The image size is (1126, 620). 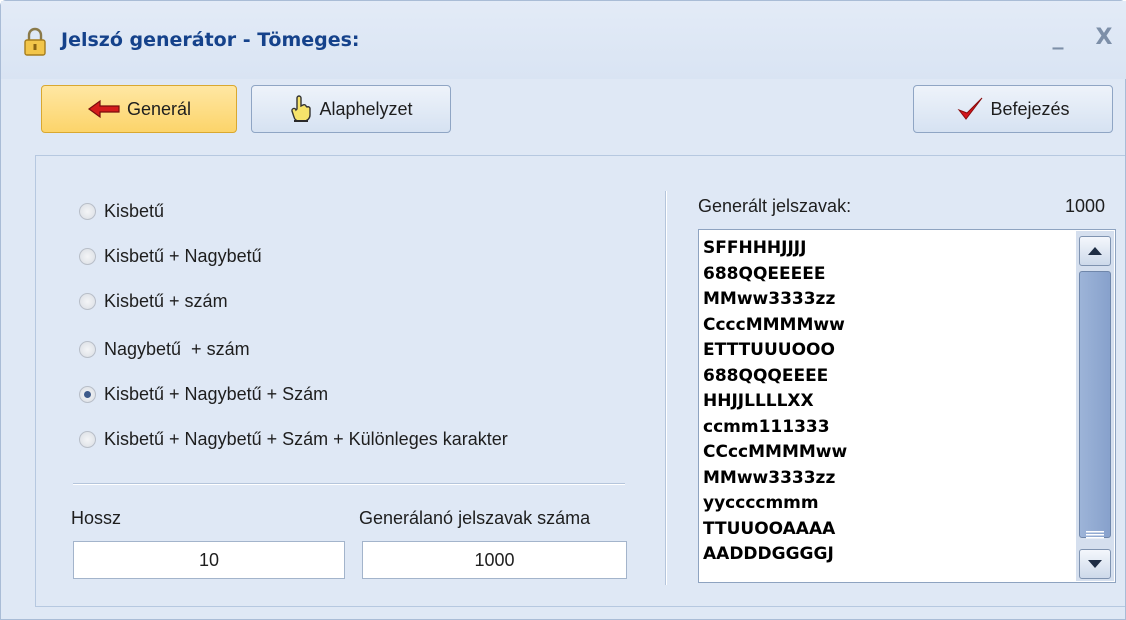 What do you see at coordinates (1095, 535) in the screenshot?
I see `grip-icon` at bounding box center [1095, 535].